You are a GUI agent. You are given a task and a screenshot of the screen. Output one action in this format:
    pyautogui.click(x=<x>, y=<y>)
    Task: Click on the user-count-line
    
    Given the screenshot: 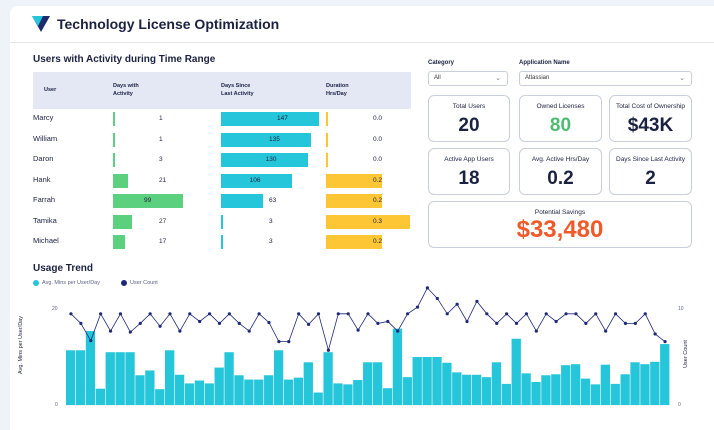 What is the action you would take?
    pyautogui.click(x=368, y=319)
    